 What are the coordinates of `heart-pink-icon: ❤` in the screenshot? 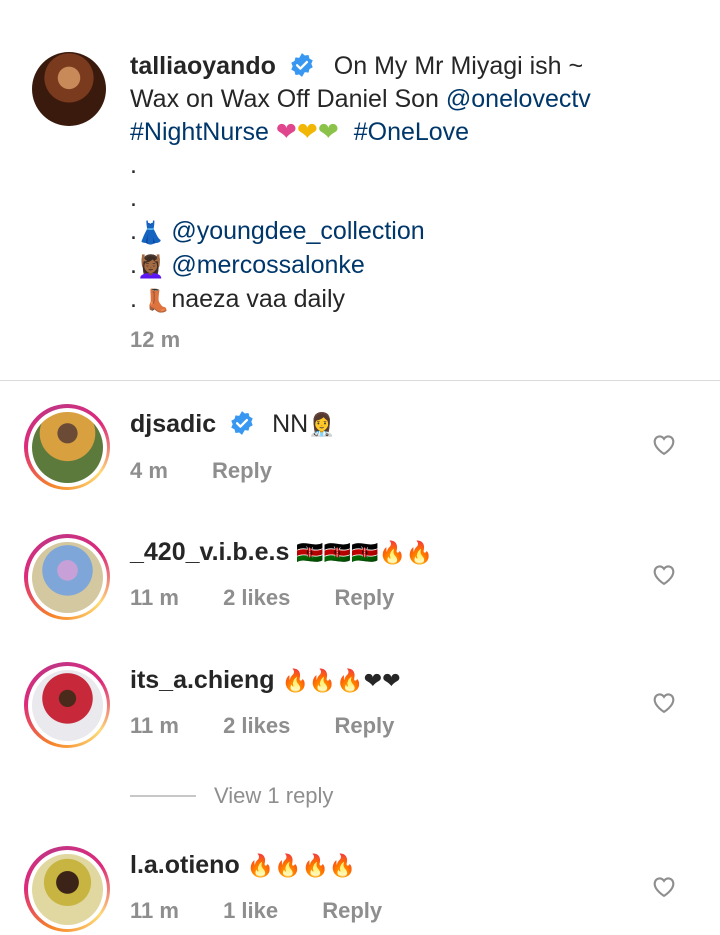 It's located at (286, 132).